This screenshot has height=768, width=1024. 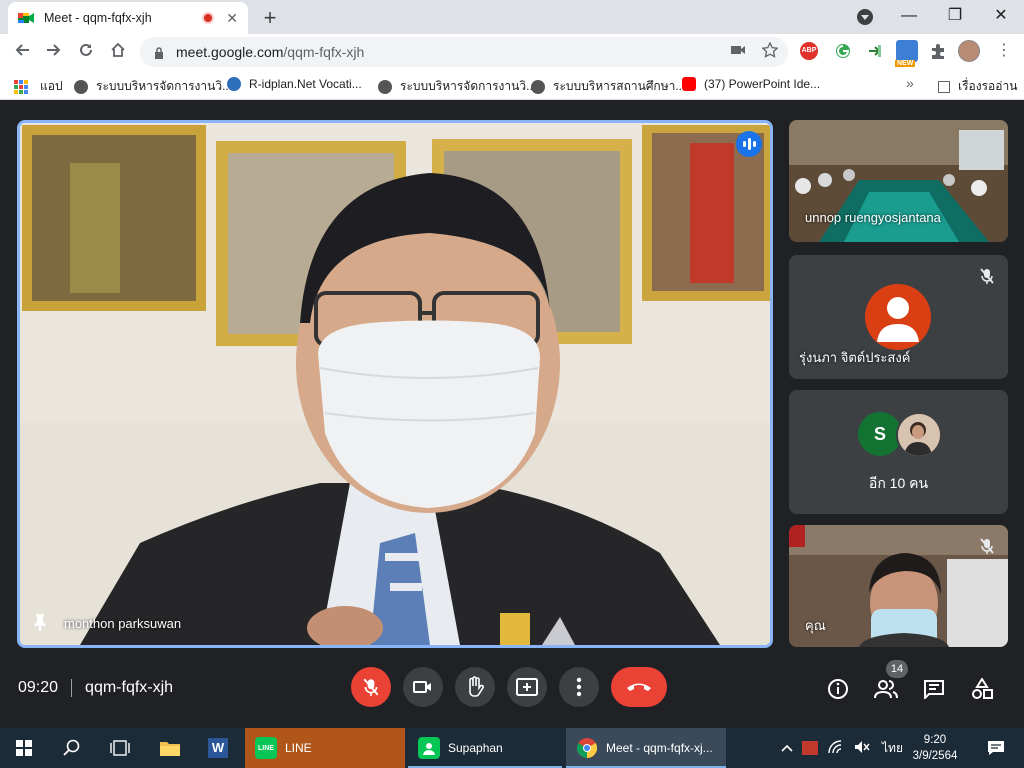 I want to click on bookmarks-overflow-icon: », so click(x=910, y=83).